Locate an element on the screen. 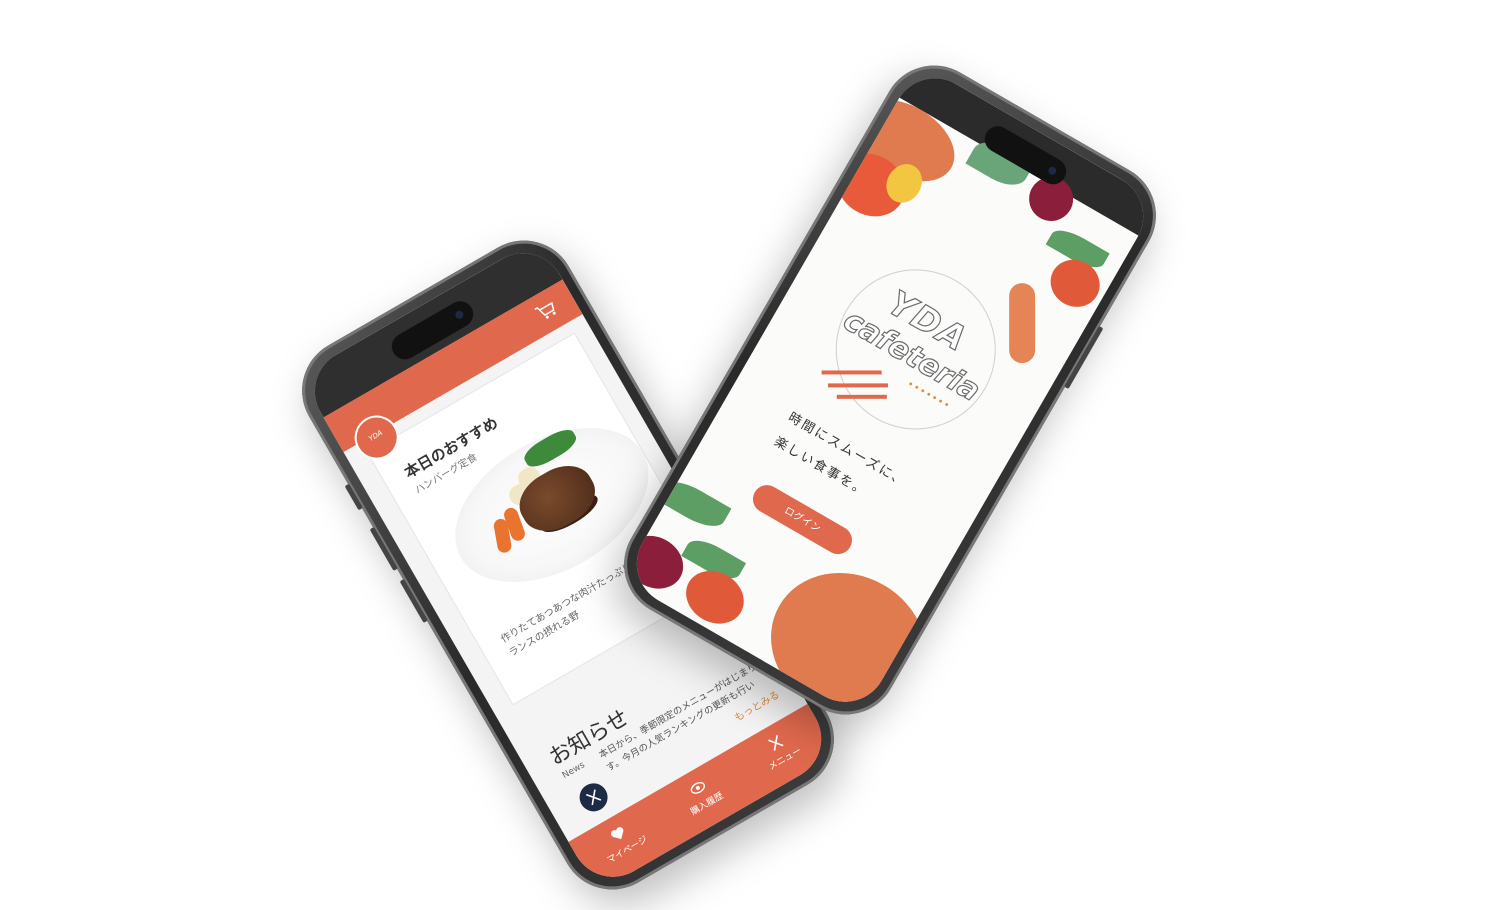  eye-icon is located at coordinates (698, 787).